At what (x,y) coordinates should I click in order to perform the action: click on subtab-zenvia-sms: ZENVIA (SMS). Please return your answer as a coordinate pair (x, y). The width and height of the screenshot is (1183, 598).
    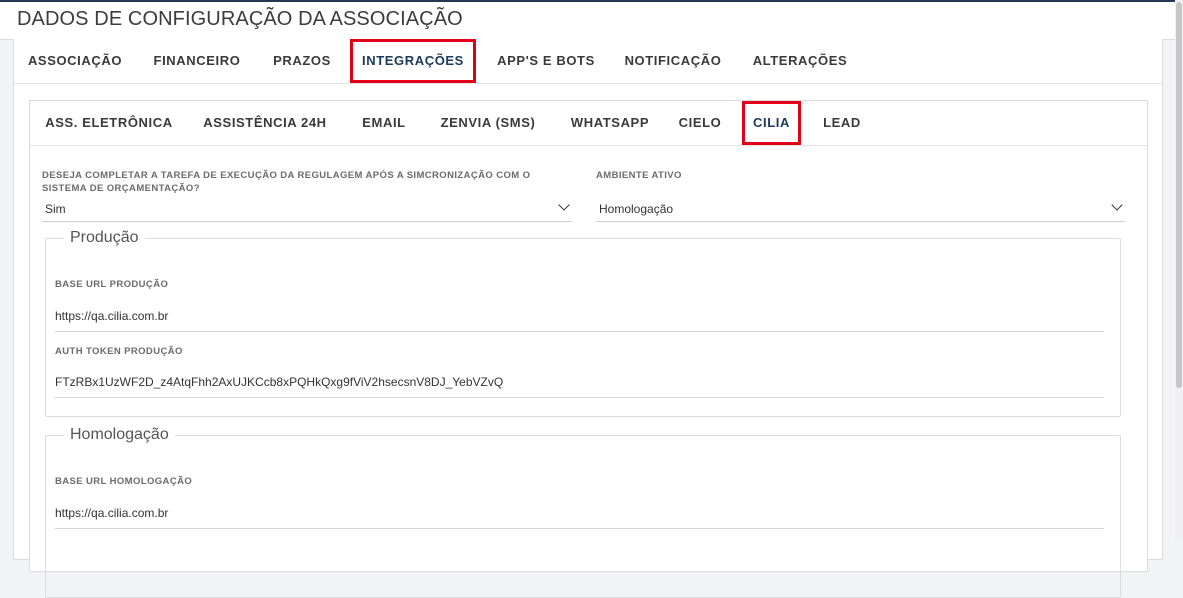
    Looking at the image, I should click on (488, 123).